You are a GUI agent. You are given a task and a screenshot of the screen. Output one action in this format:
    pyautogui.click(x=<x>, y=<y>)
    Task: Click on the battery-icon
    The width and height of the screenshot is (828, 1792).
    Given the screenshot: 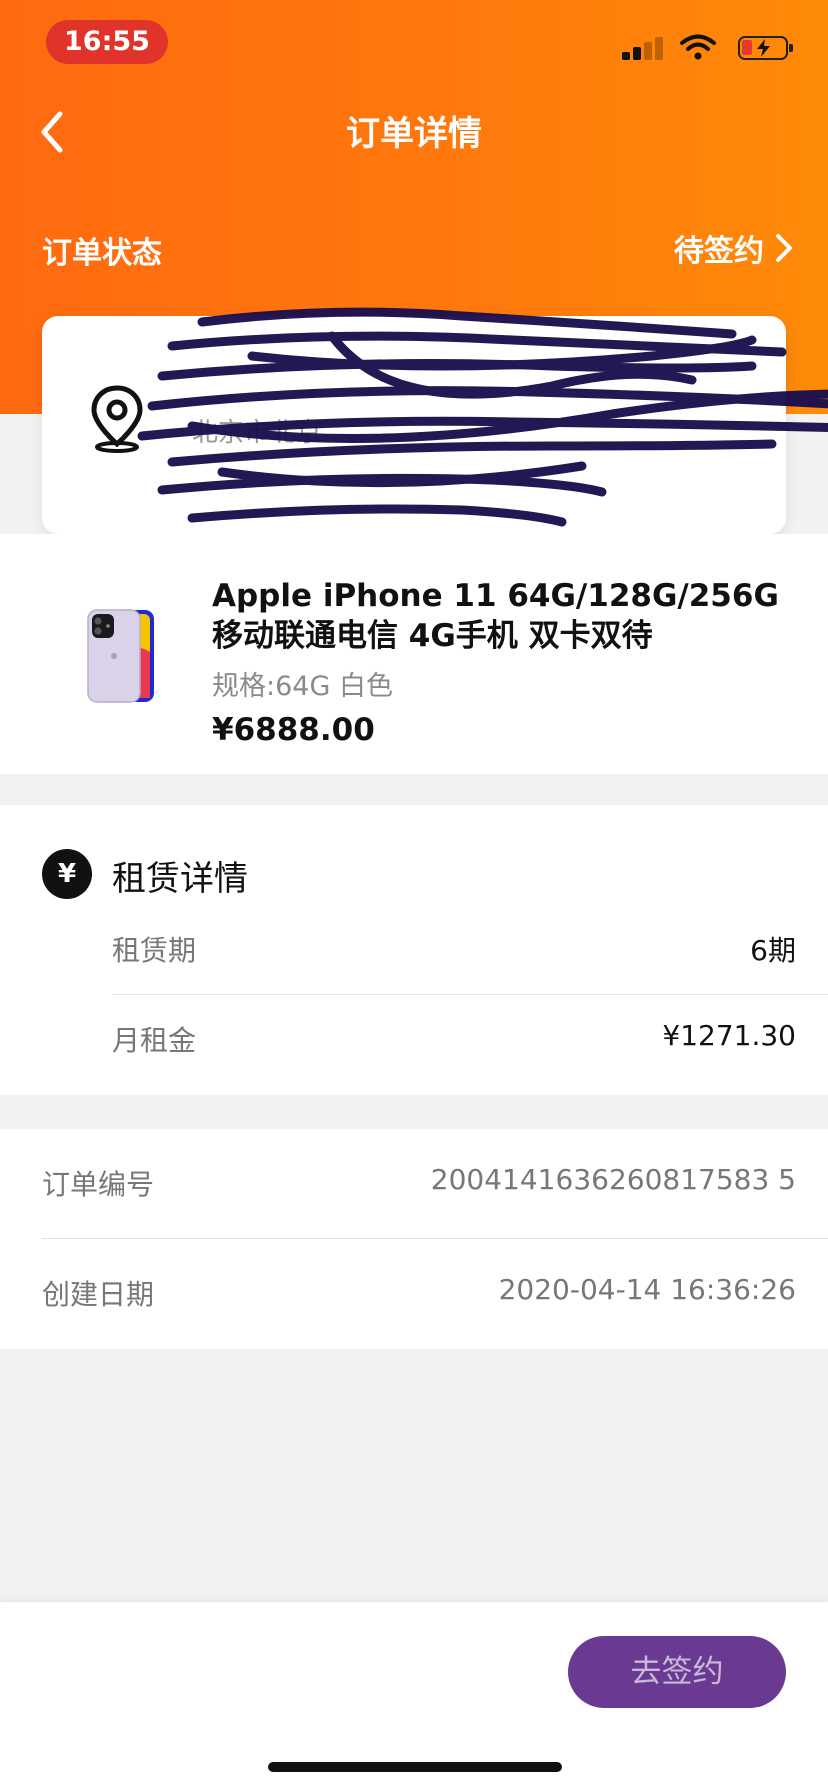 What is the action you would take?
    pyautogui.click(x=765, y=48)
    